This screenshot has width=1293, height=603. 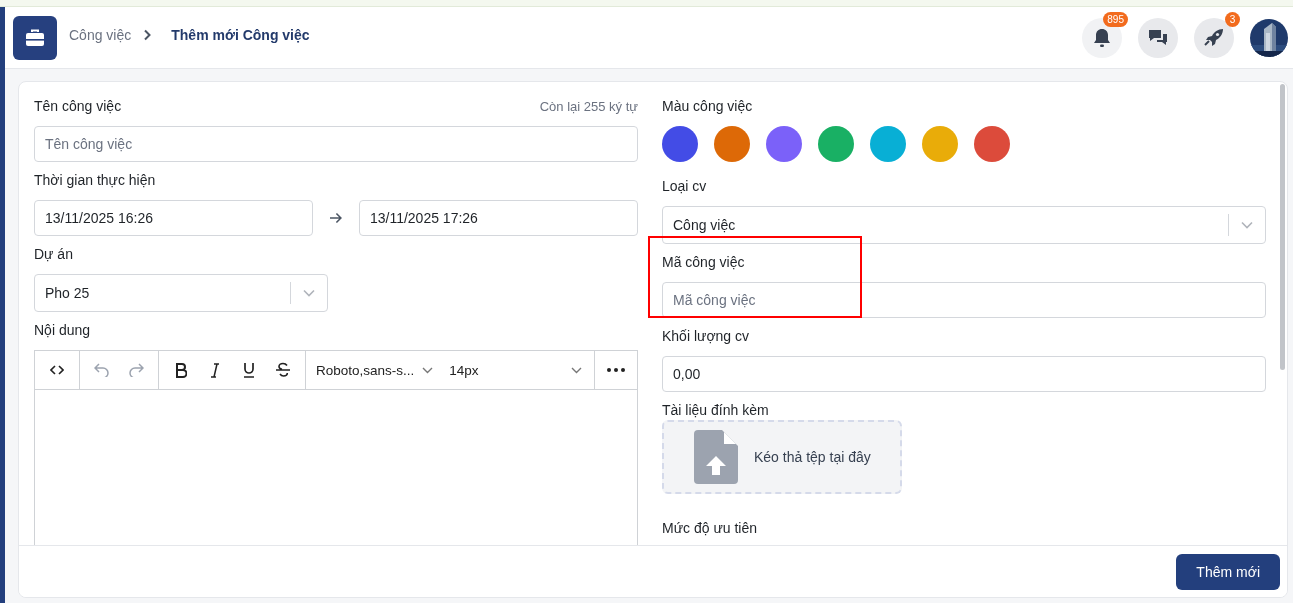 I want to click on italic-icon, so click(x=215, y=370).